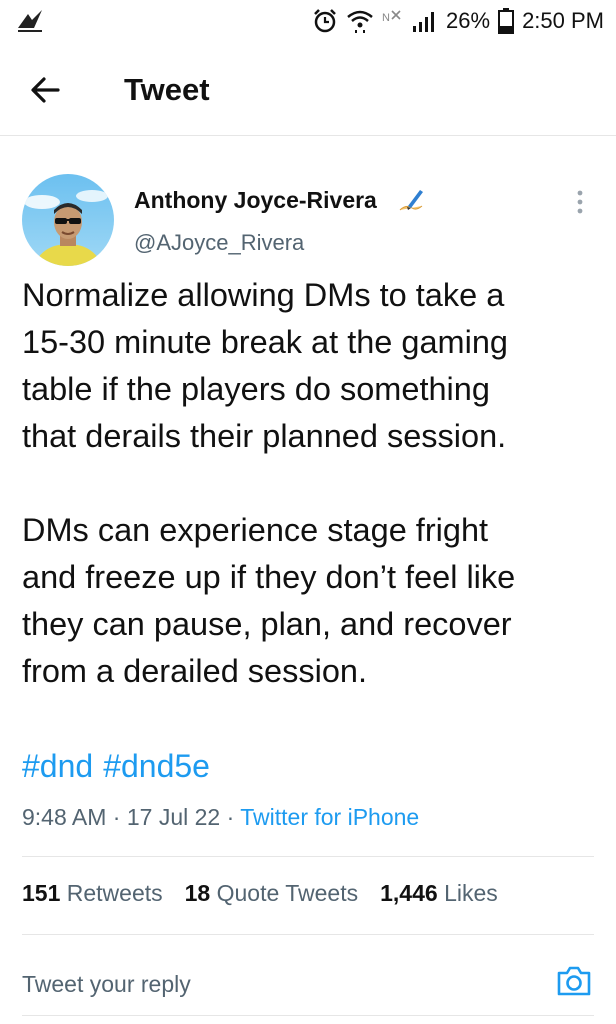  I want to click on retweets-label: Retweets, so click(114, 893).